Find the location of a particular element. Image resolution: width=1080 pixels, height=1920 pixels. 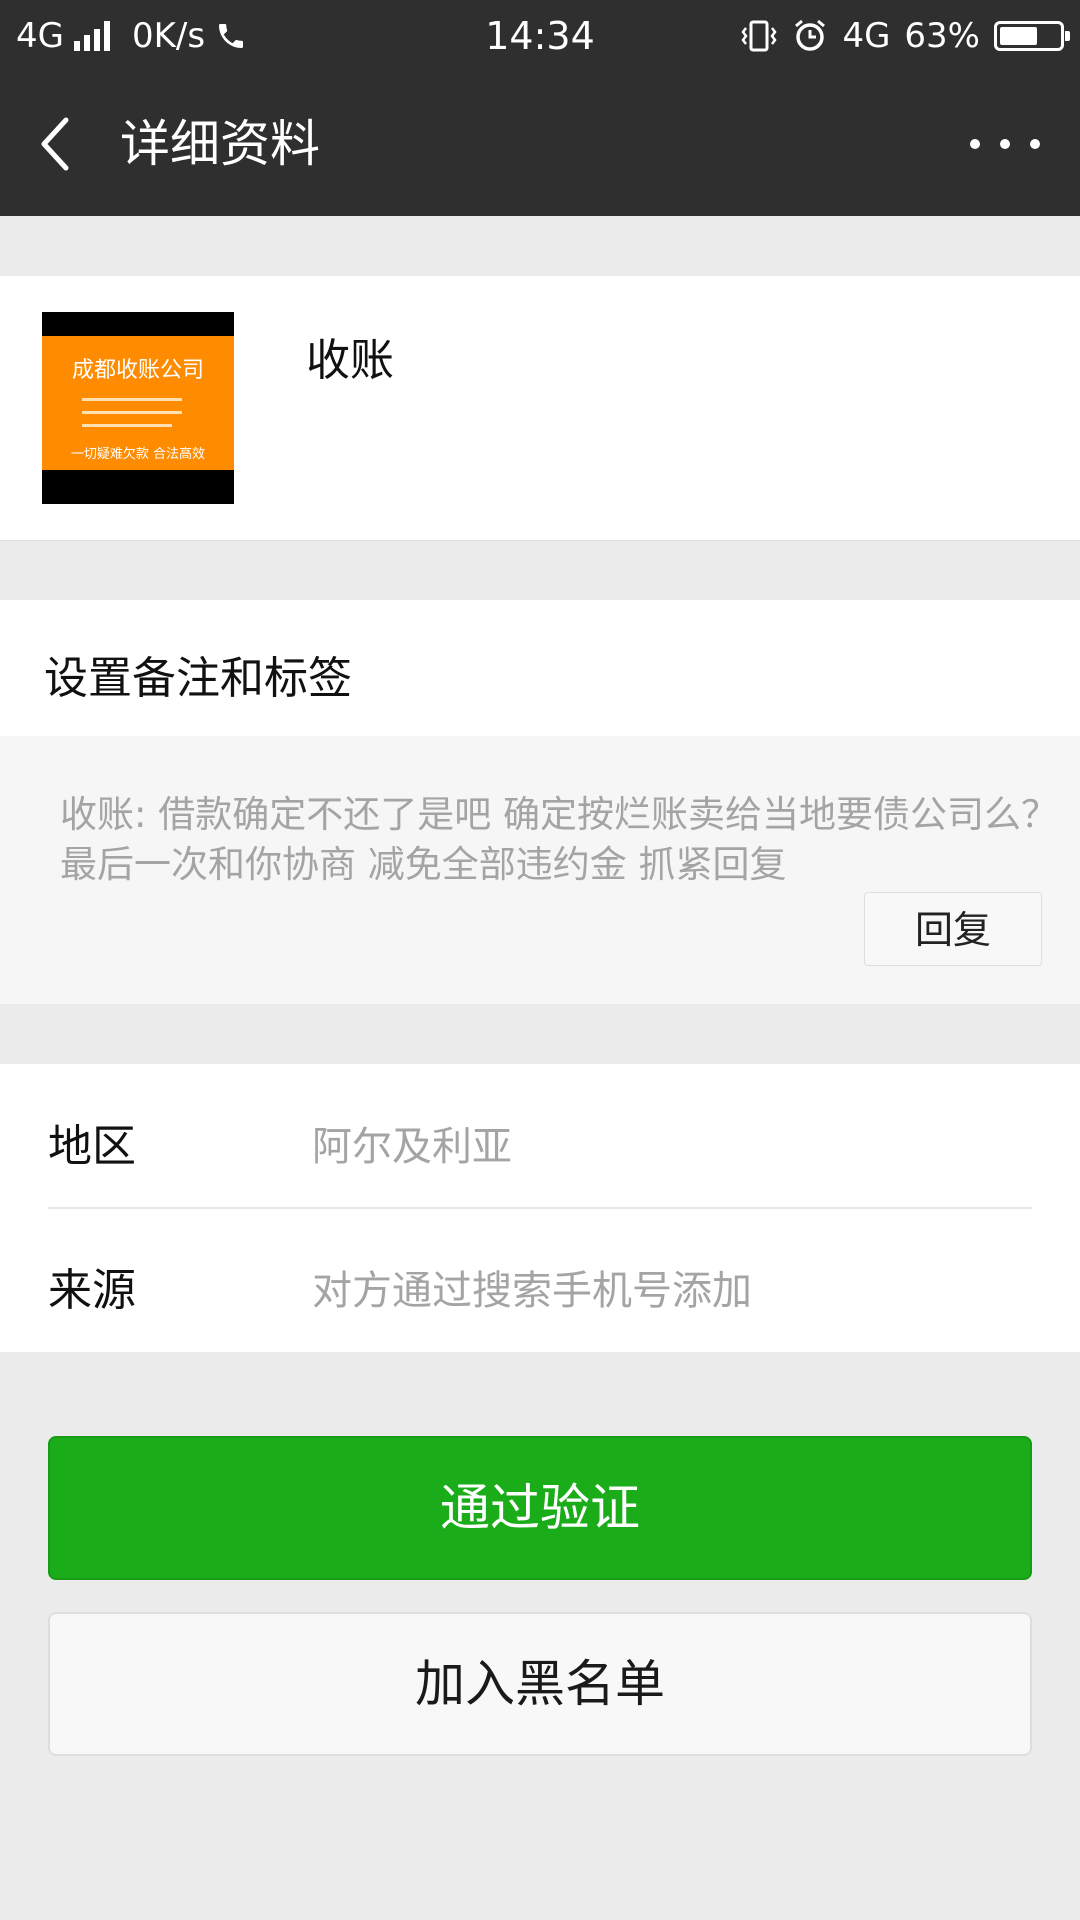

profile-card: 成都收账公司 一切疑难欠款 合法高效 收账 is located at coordinates (540, 408).